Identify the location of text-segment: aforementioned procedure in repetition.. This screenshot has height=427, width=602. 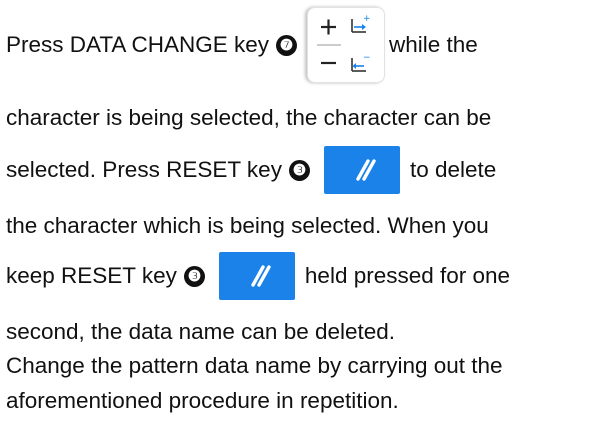
(202, 400).